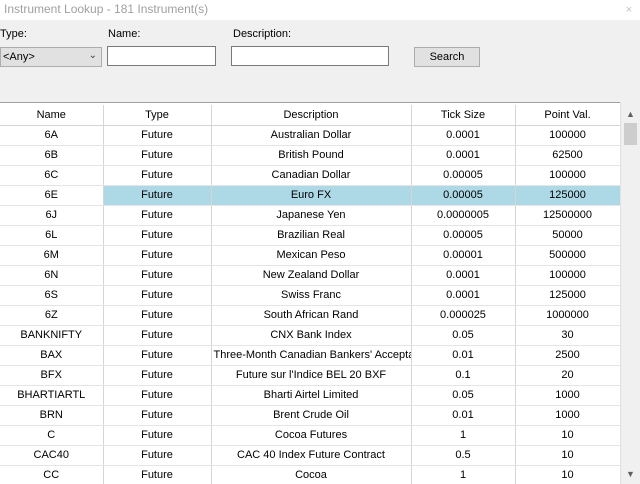  I want to click on column-header-description: Description, so click(311, 115).